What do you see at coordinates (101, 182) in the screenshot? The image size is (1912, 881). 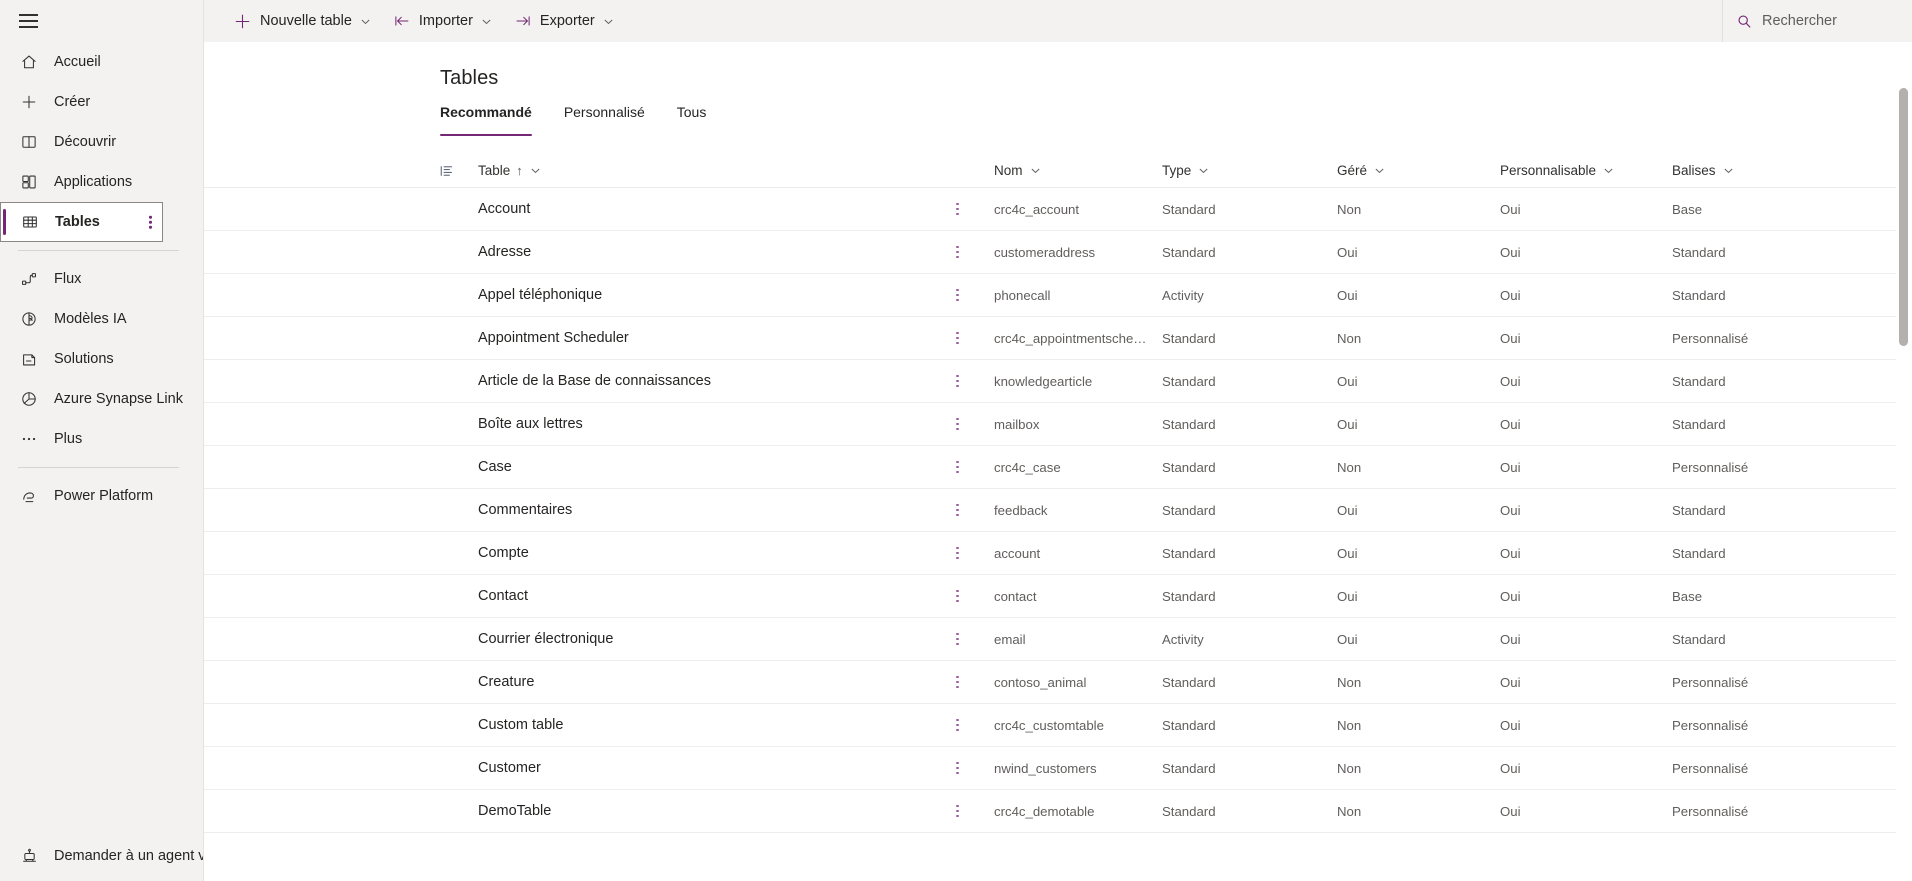 I see `sidebar-item-applications: Applications` at bounding box center [101, 182].